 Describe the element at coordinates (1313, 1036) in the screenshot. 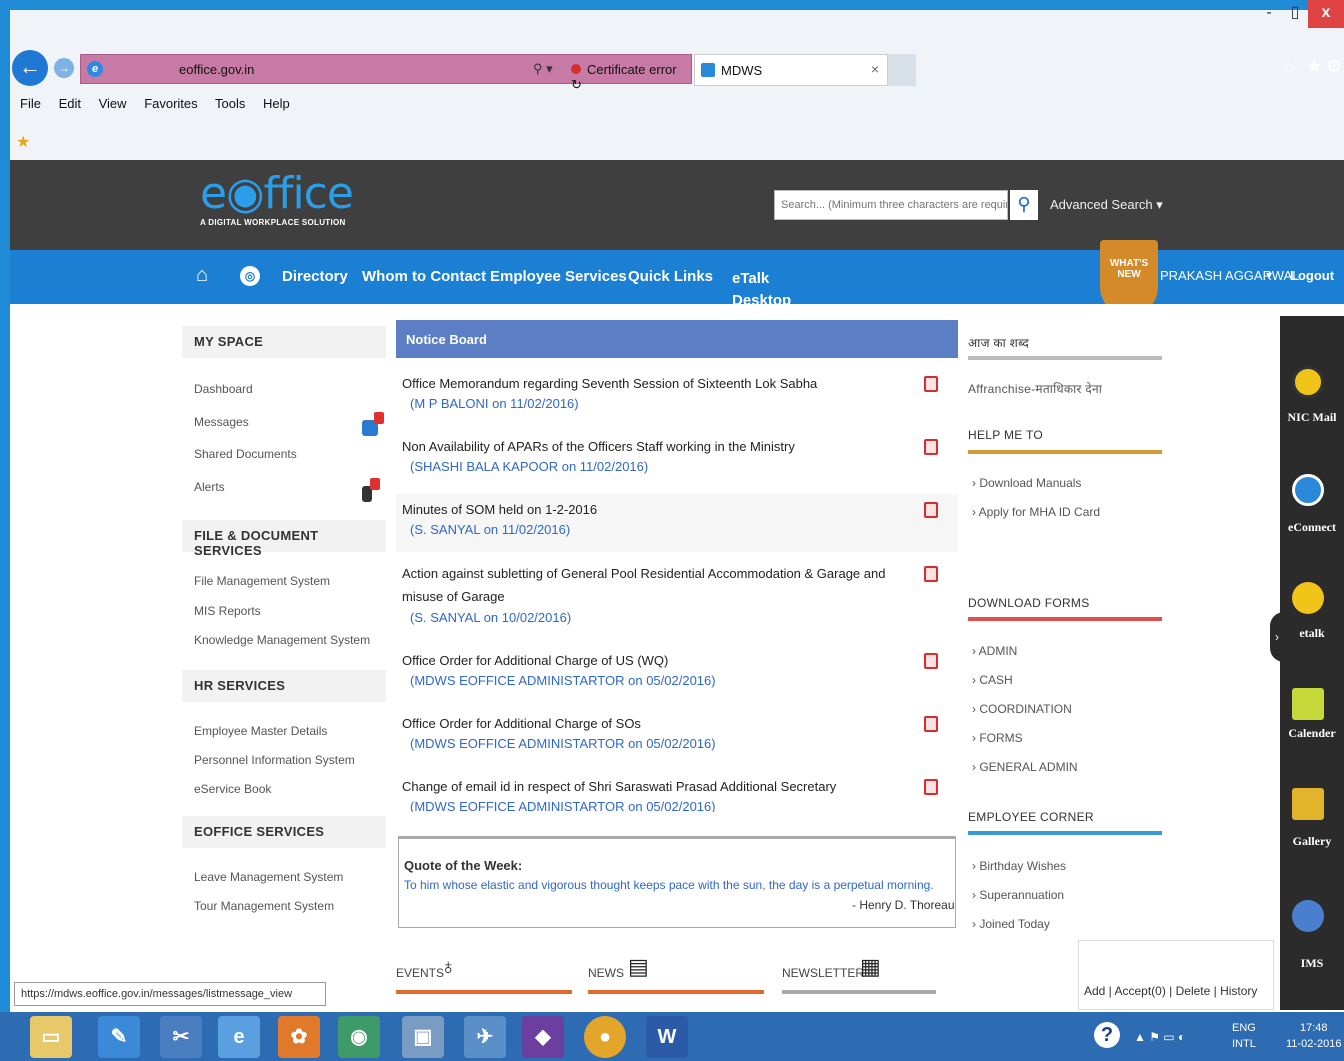

I see `clock: 17:48 11-02-2016` at that location.